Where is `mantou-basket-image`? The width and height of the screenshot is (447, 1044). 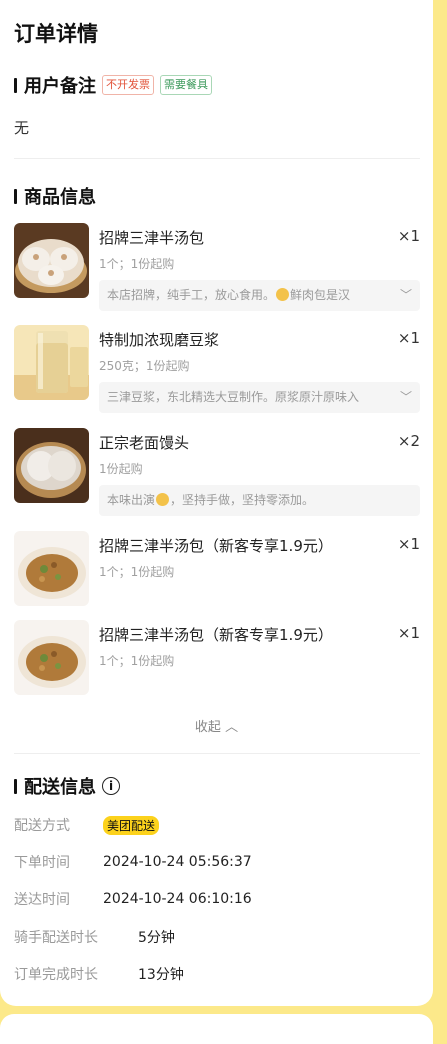 mantou-basket-image is located at coordinates (51, 465).